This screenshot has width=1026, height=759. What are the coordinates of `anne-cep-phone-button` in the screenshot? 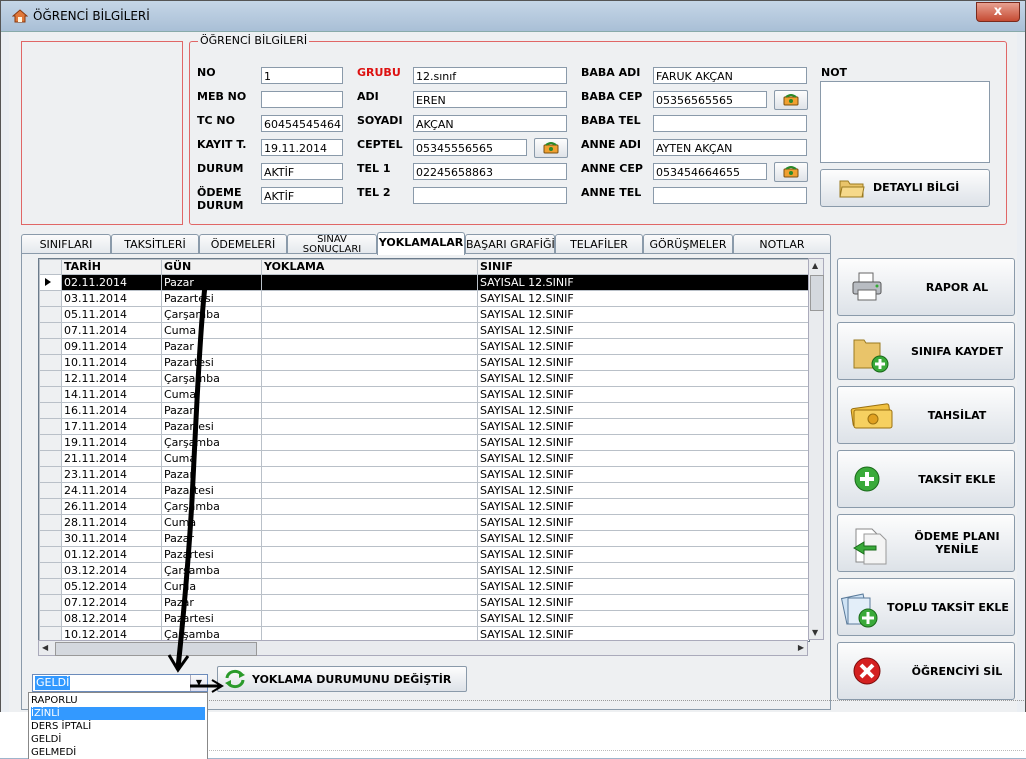 It's located at (791, 172).